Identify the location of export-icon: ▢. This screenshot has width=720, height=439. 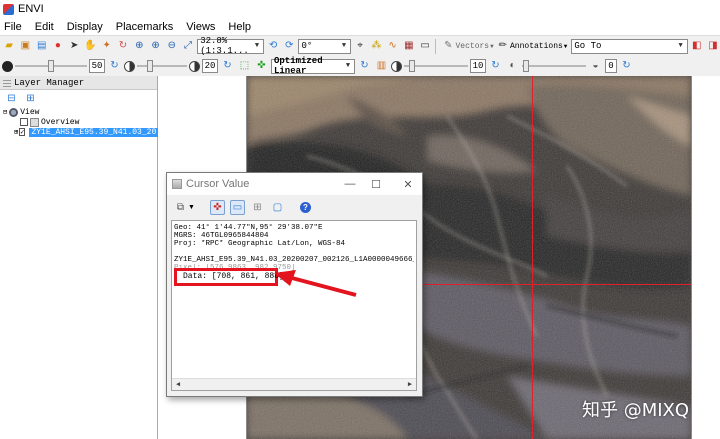
(277, 207).